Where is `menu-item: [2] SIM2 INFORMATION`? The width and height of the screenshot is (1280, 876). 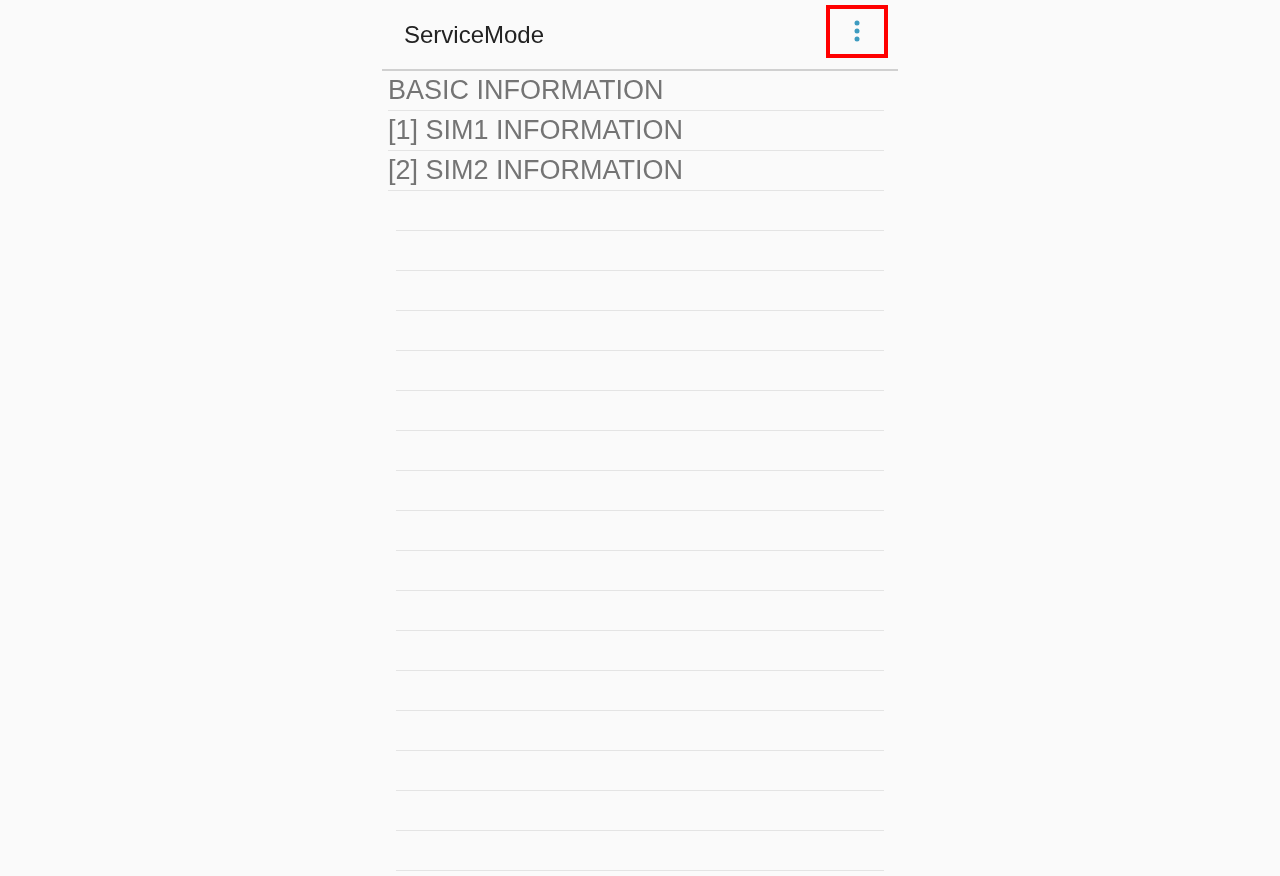
menu-item: [2] SIM2 INFORMATION is located at coordinates (536, 170).